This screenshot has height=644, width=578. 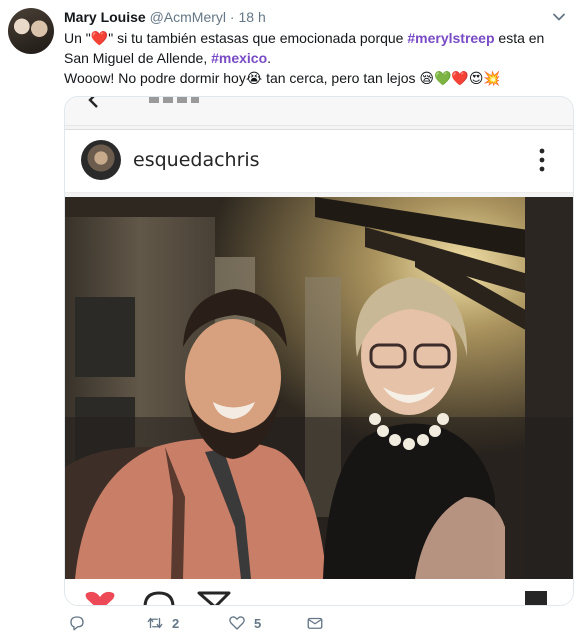 What do you see at coordinates (159, 598) in the screenshot?
I see `comment-icon` at bounding box center [159, 598].